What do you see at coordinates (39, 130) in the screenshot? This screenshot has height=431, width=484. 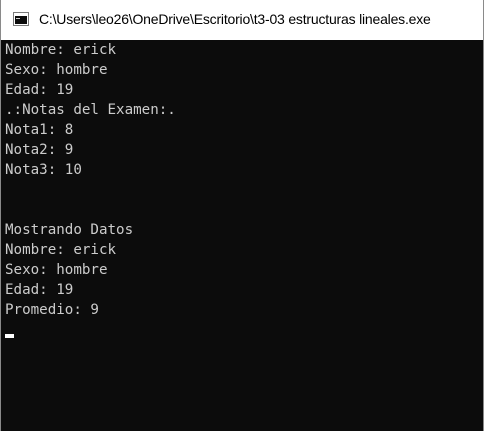 I see `console-line: Nota1: 8` at bounding box center [39, 130].